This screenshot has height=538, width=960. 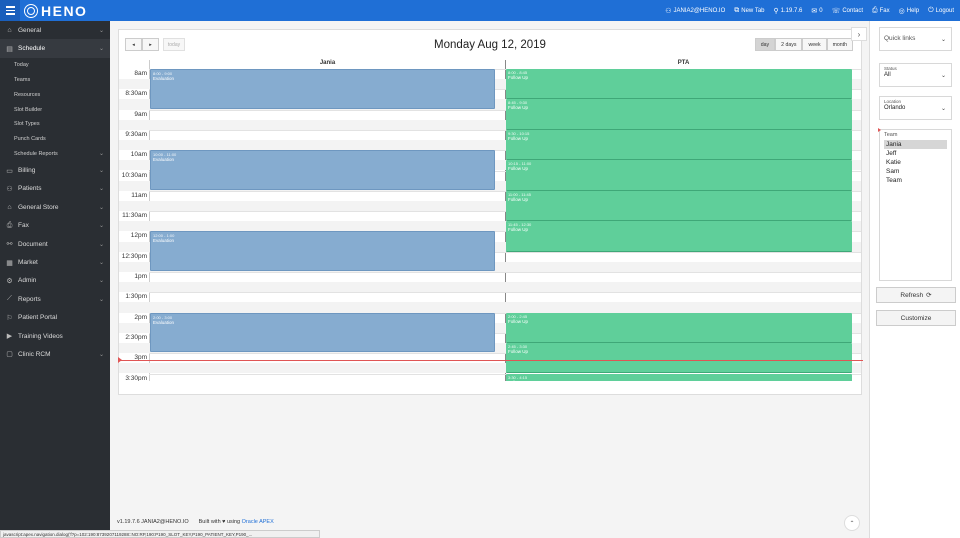 I want to click on view-2-days-button: 2 days, so click(x=789, y=44).